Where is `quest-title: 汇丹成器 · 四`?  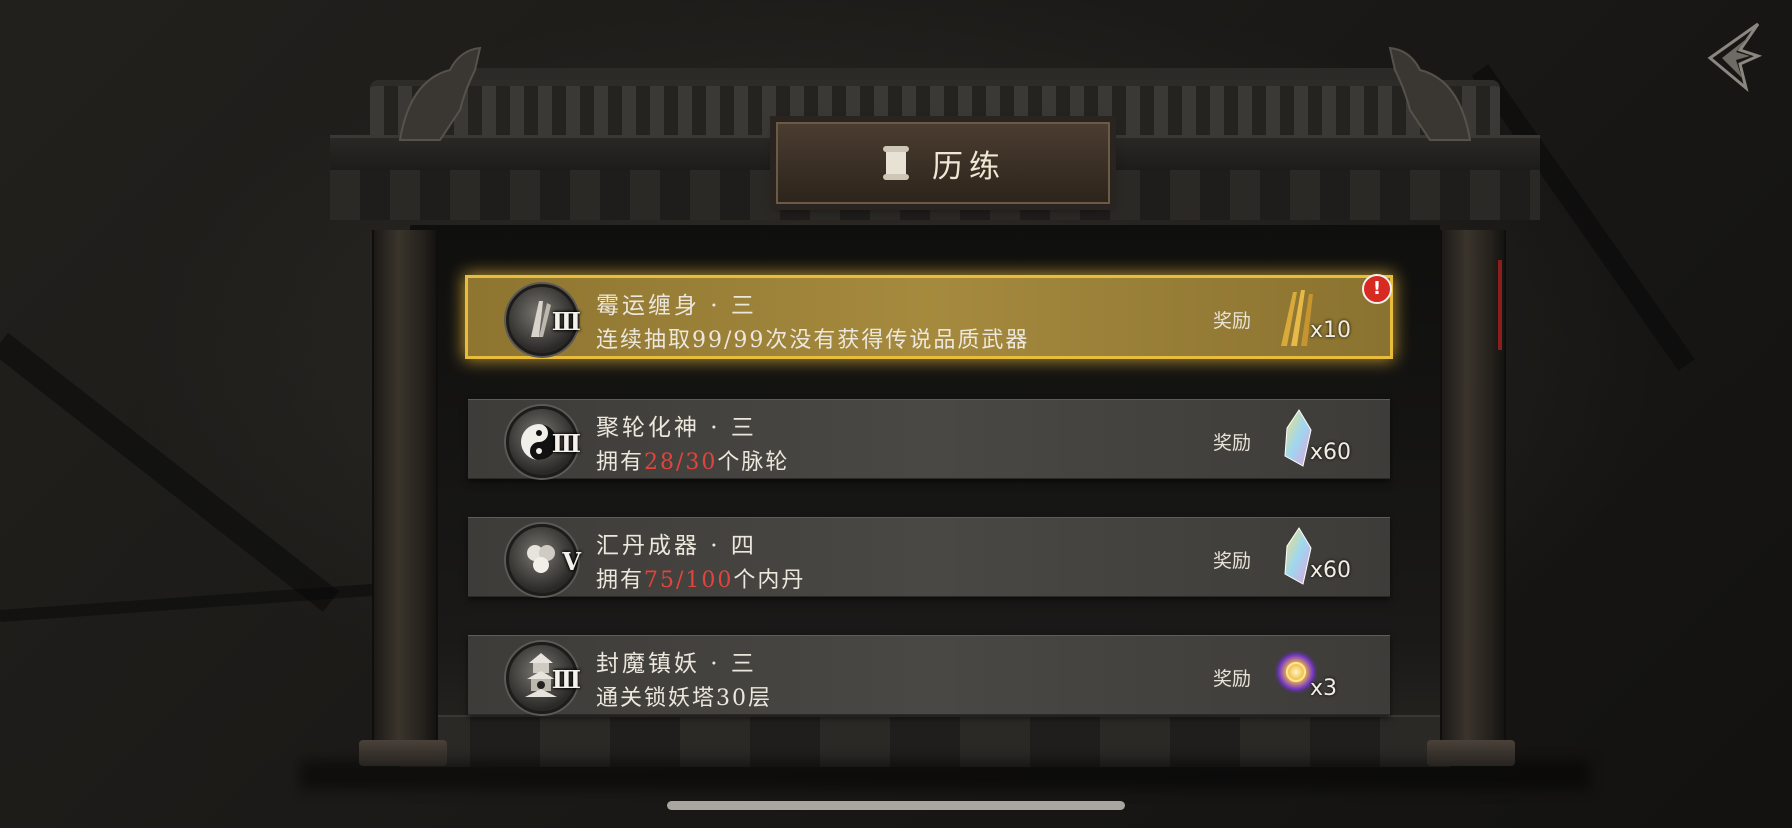 quest-title: 汇丹成器 · 四 is located at coordinates (676, 546).